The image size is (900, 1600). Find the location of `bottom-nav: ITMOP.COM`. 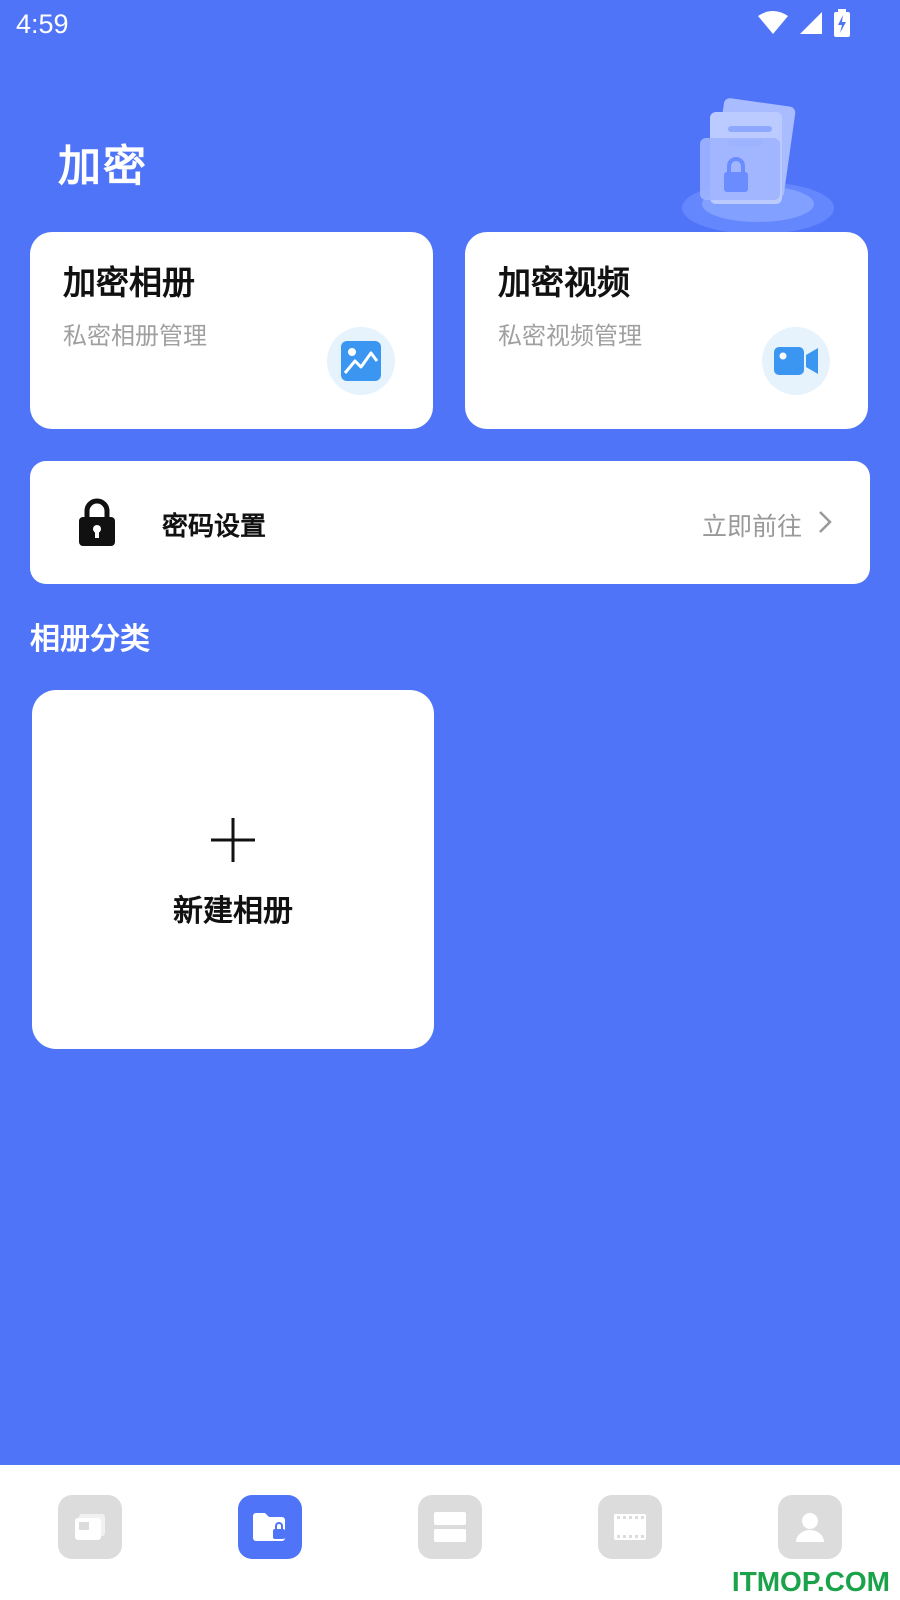

bottom-nav: ITMOP.COM is located at coordinates (450, 1532).